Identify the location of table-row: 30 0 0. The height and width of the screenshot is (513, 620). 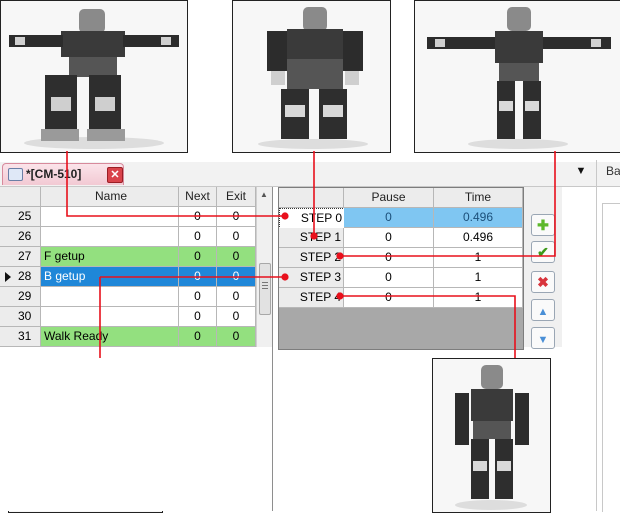
(128, 317).